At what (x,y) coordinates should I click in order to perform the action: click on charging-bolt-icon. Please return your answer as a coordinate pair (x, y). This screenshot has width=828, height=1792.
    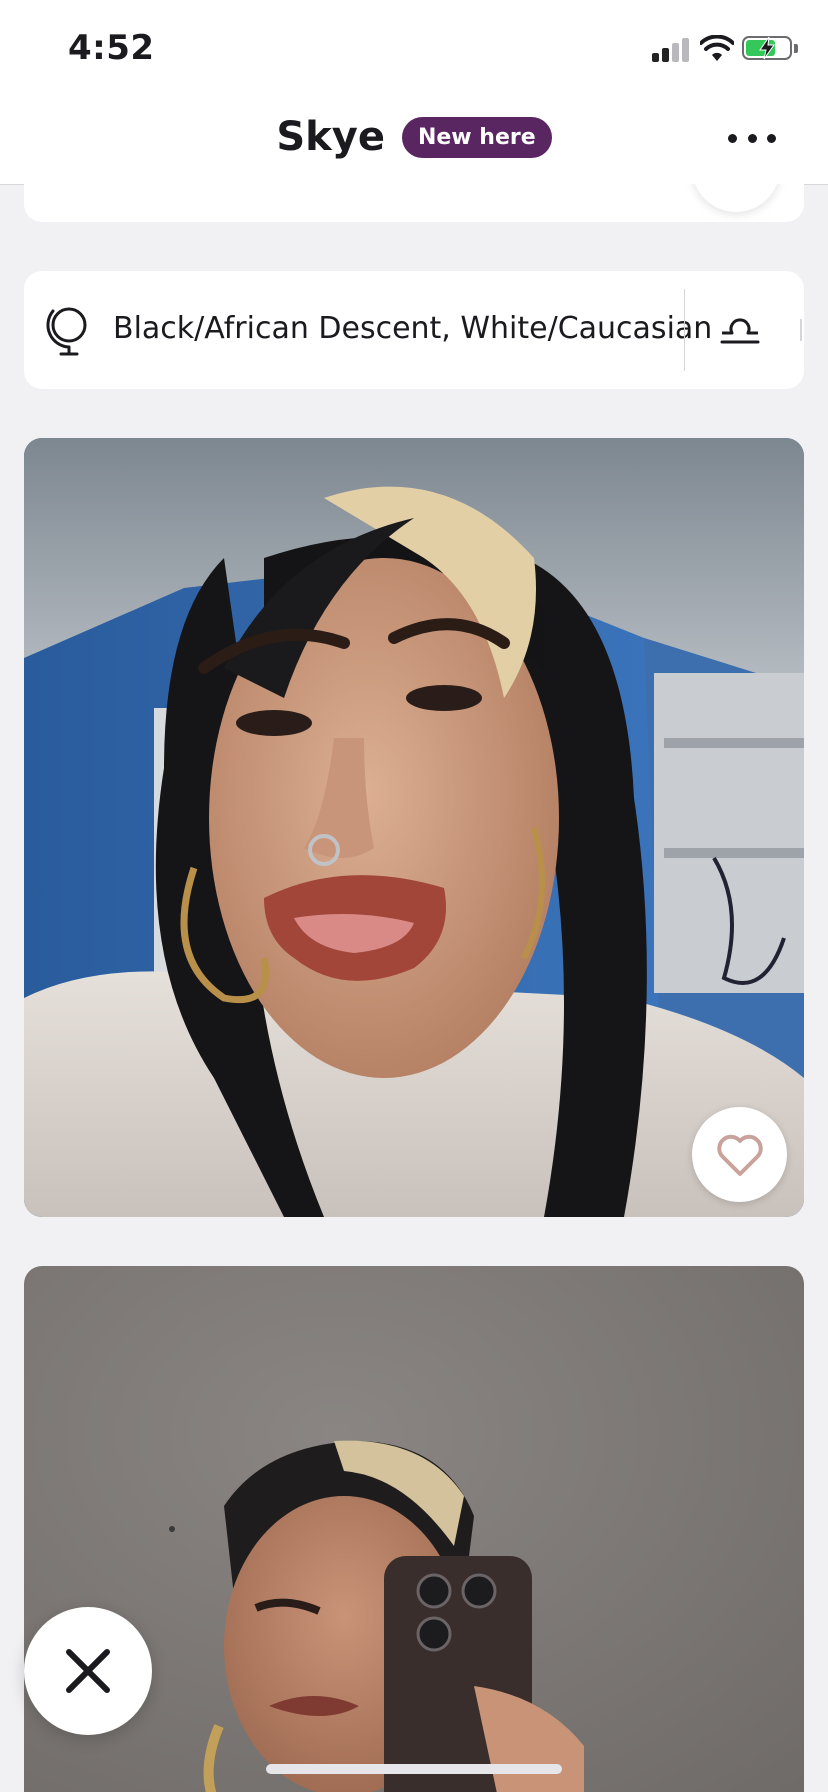
    Looking at the image, I should click on (767, 48).